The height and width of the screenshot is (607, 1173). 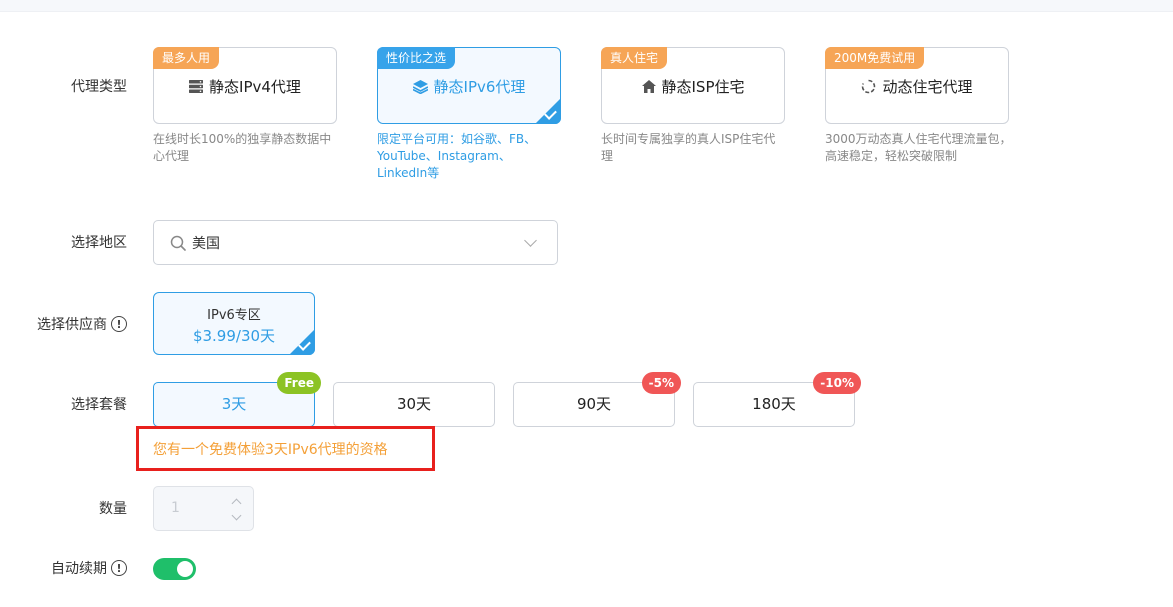 I want to click on free-trial-note: 您有一个免费体验3天IPv6代理的资格, so click(x=285, y=448).